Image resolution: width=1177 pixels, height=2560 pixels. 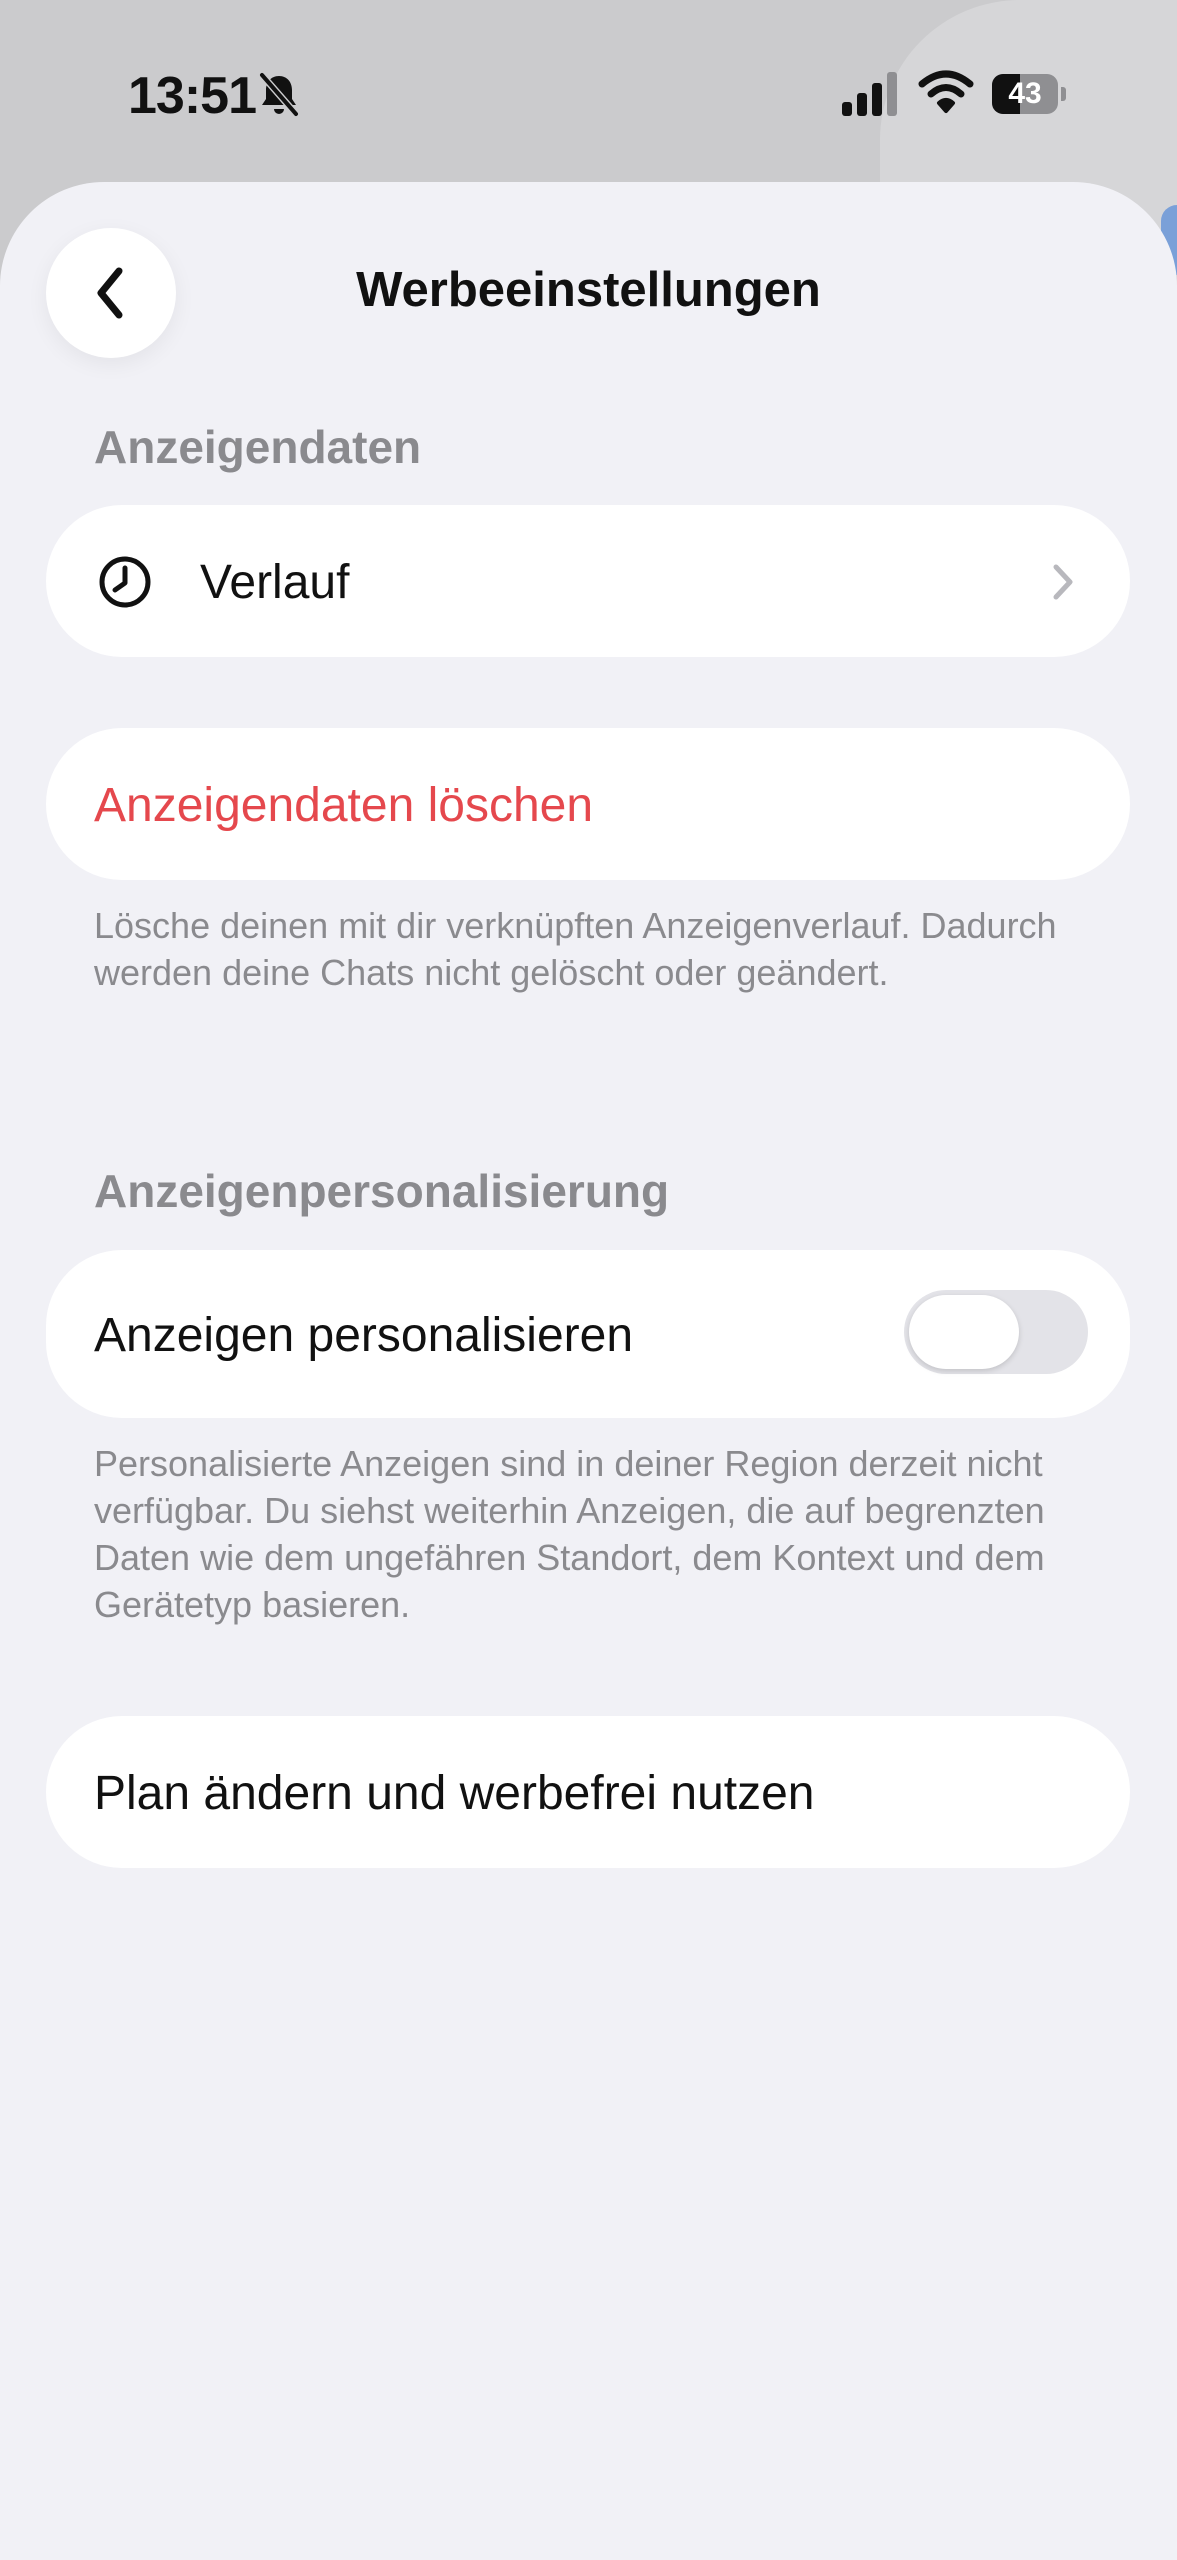 What do you see at coordinates (588, 290) in the screenshot?
I see `page-title: Werbeeinstellungen` at bounding box center [588, 290].